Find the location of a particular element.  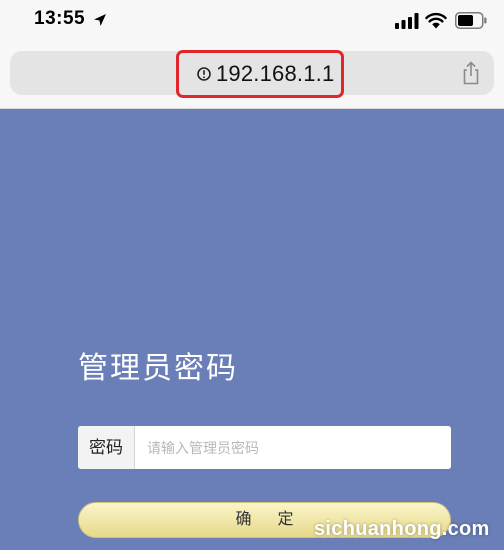

password-field-row: 密码 is located at coordinates (264, 447).